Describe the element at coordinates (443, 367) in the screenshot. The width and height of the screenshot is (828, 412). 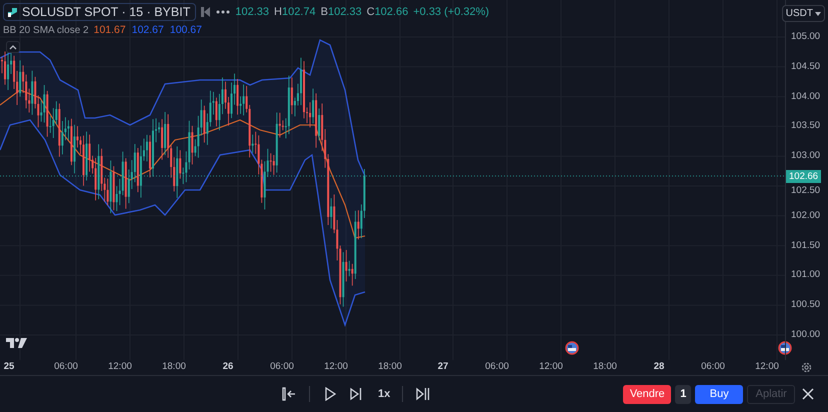
I see `time-label: 27` at that location.